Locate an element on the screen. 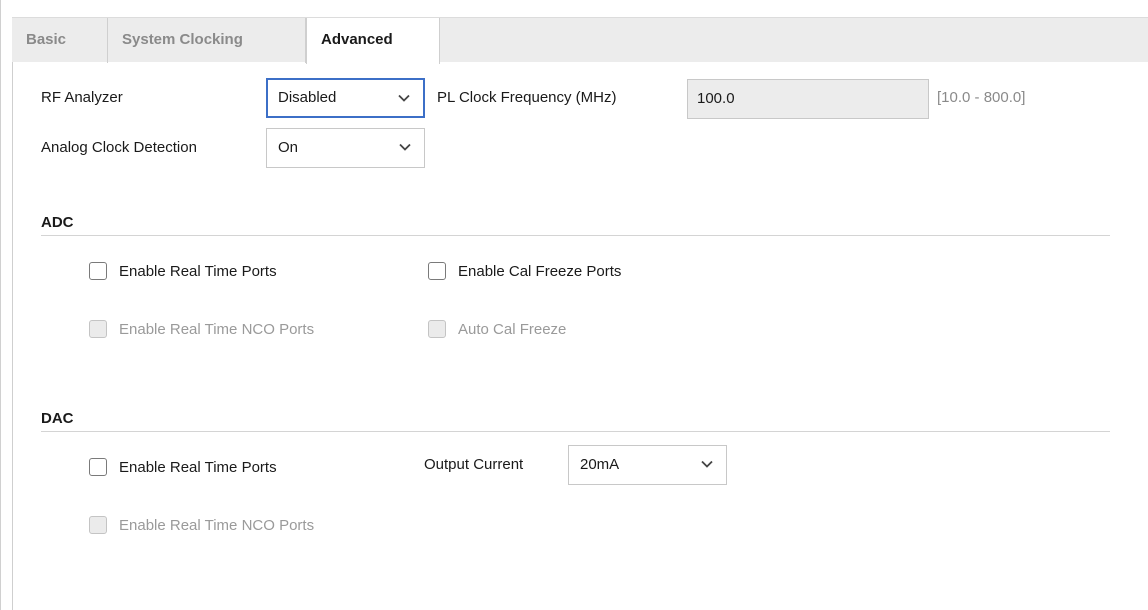  analog-clock-detection-label: Analog Clock Detection is located at coordinates (119, 147).